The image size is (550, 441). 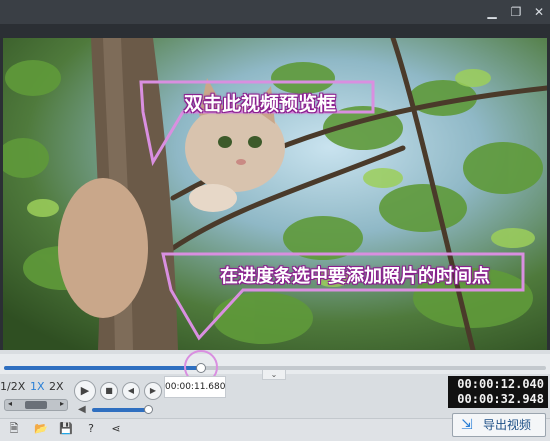 I want to click on speed-left-icon: ◂, so click(x=10, y=403).